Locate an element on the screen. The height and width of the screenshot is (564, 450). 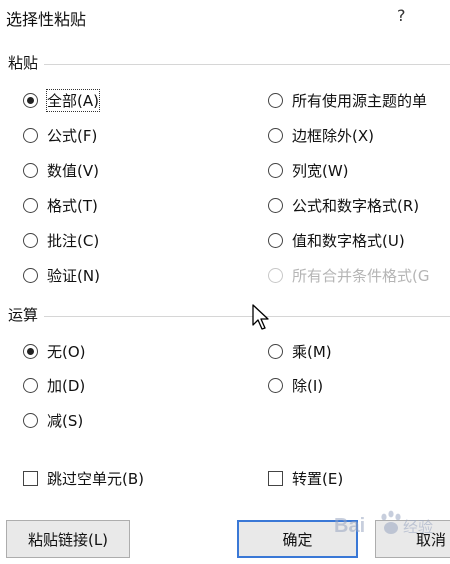
radio-label: 无(O) is located at coordinates (66, 351).